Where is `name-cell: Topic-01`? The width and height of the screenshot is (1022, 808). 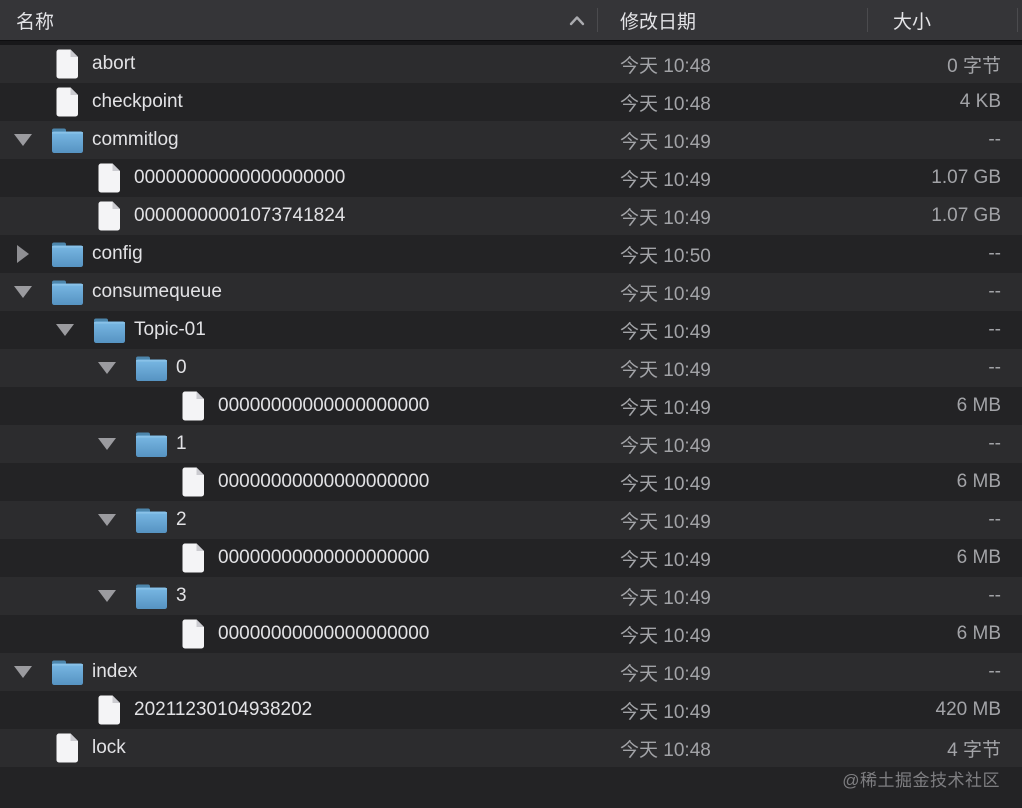 name-cell: Topic-01 is located at coordinates (299, 330).